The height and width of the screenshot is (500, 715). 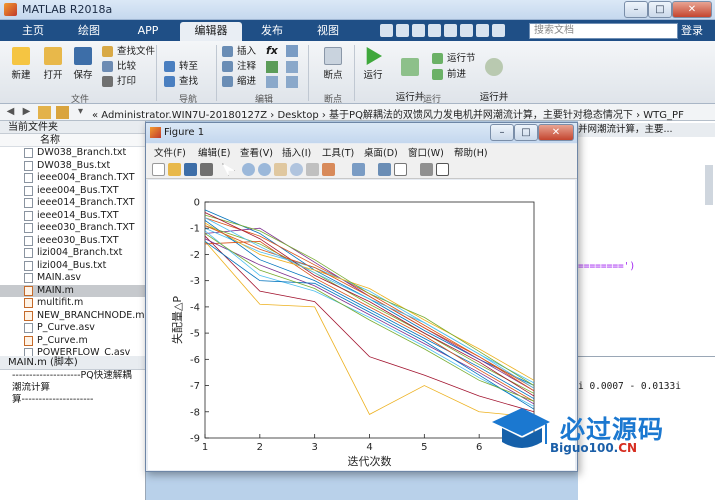 I want to click on file-list-item: multifit.m, so click(x=72, y=303).